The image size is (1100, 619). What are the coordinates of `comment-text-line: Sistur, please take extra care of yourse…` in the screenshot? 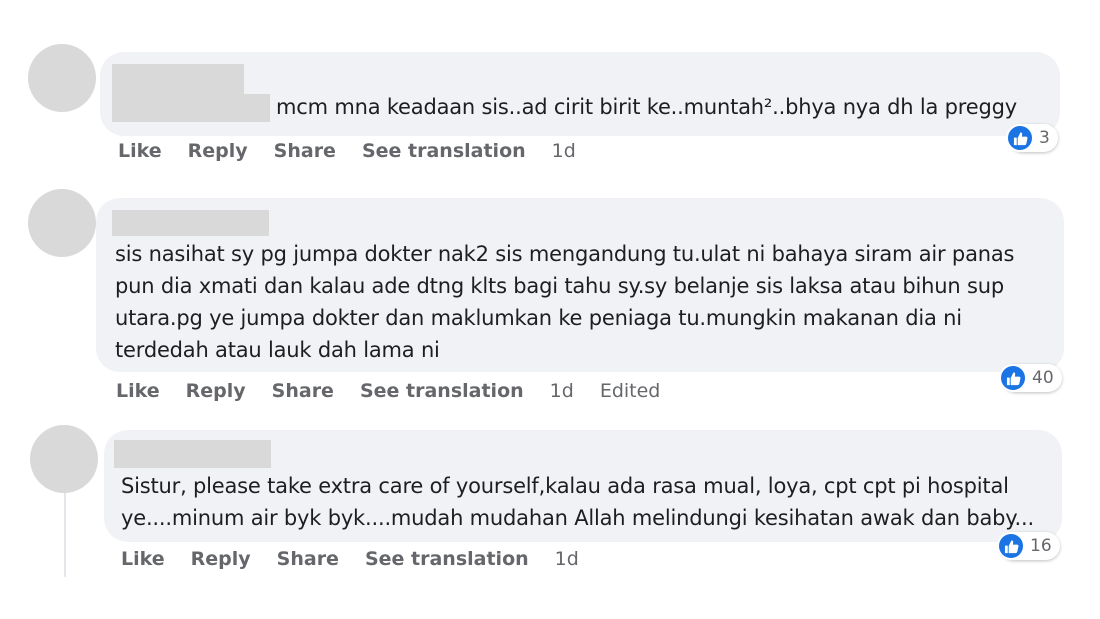 It's located at (565, 486).